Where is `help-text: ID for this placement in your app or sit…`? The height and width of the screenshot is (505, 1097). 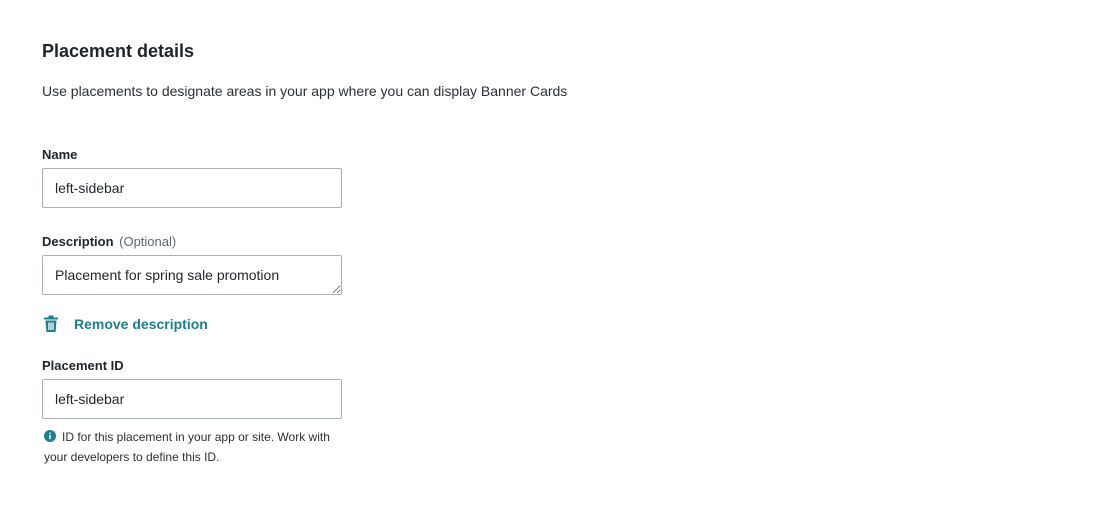 help-text: ID for this placement in your app or sit… is located at coordinates (187, 447).